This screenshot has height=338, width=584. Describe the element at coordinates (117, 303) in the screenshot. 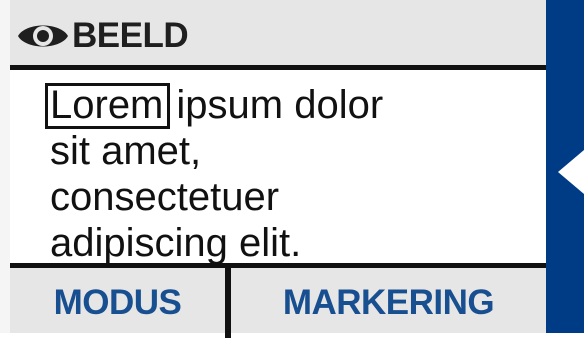

I see `mode-button: MODUS` at that location.